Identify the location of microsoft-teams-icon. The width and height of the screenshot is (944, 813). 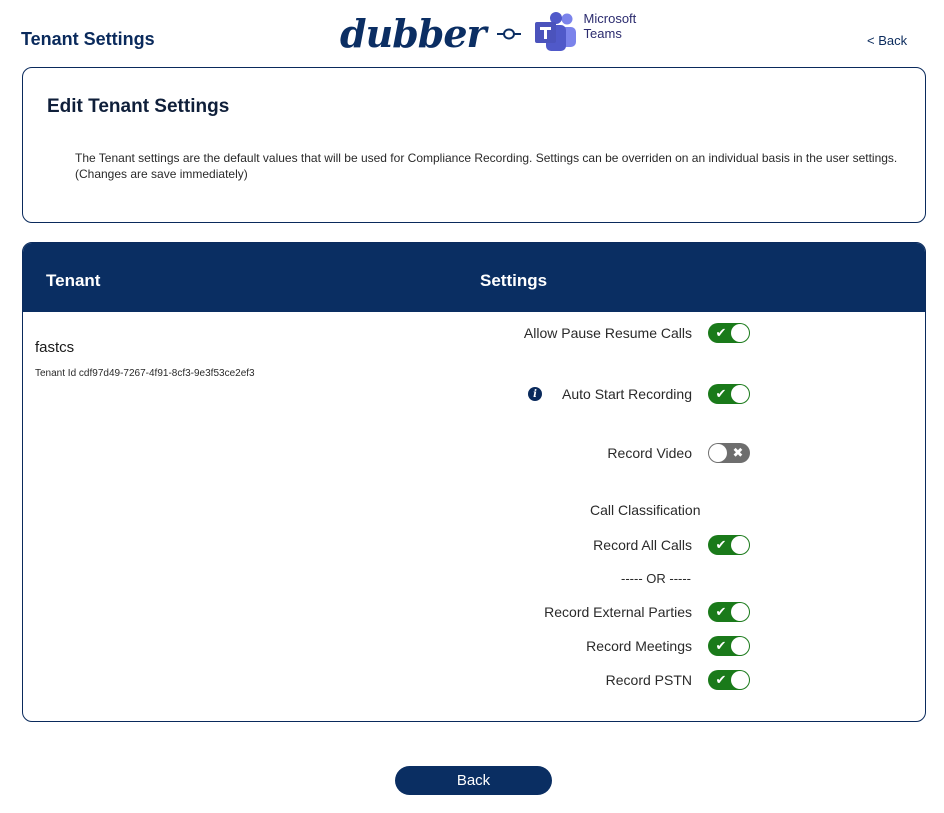
(555, 34).